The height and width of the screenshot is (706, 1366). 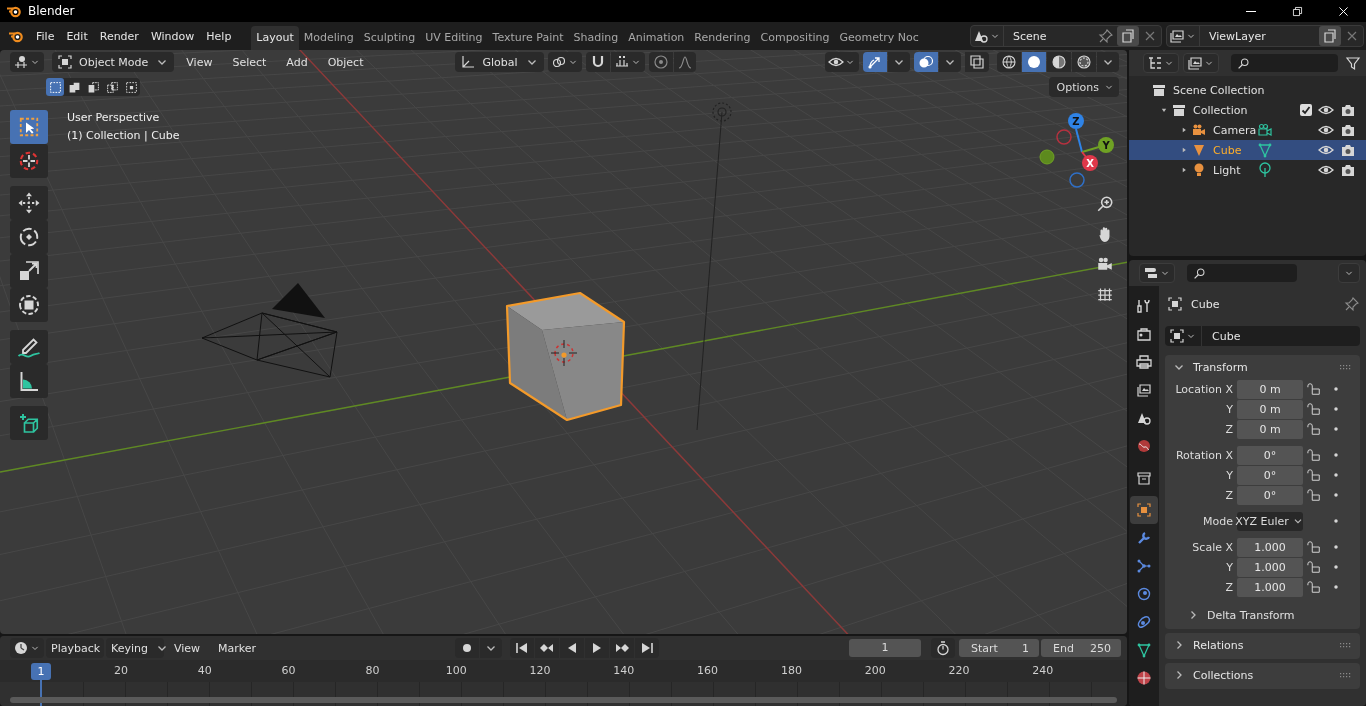 What do you see at coordinates (77, 36) in the screenshot?
I see `menu-item: Edit` at bounding box center [77, 36].